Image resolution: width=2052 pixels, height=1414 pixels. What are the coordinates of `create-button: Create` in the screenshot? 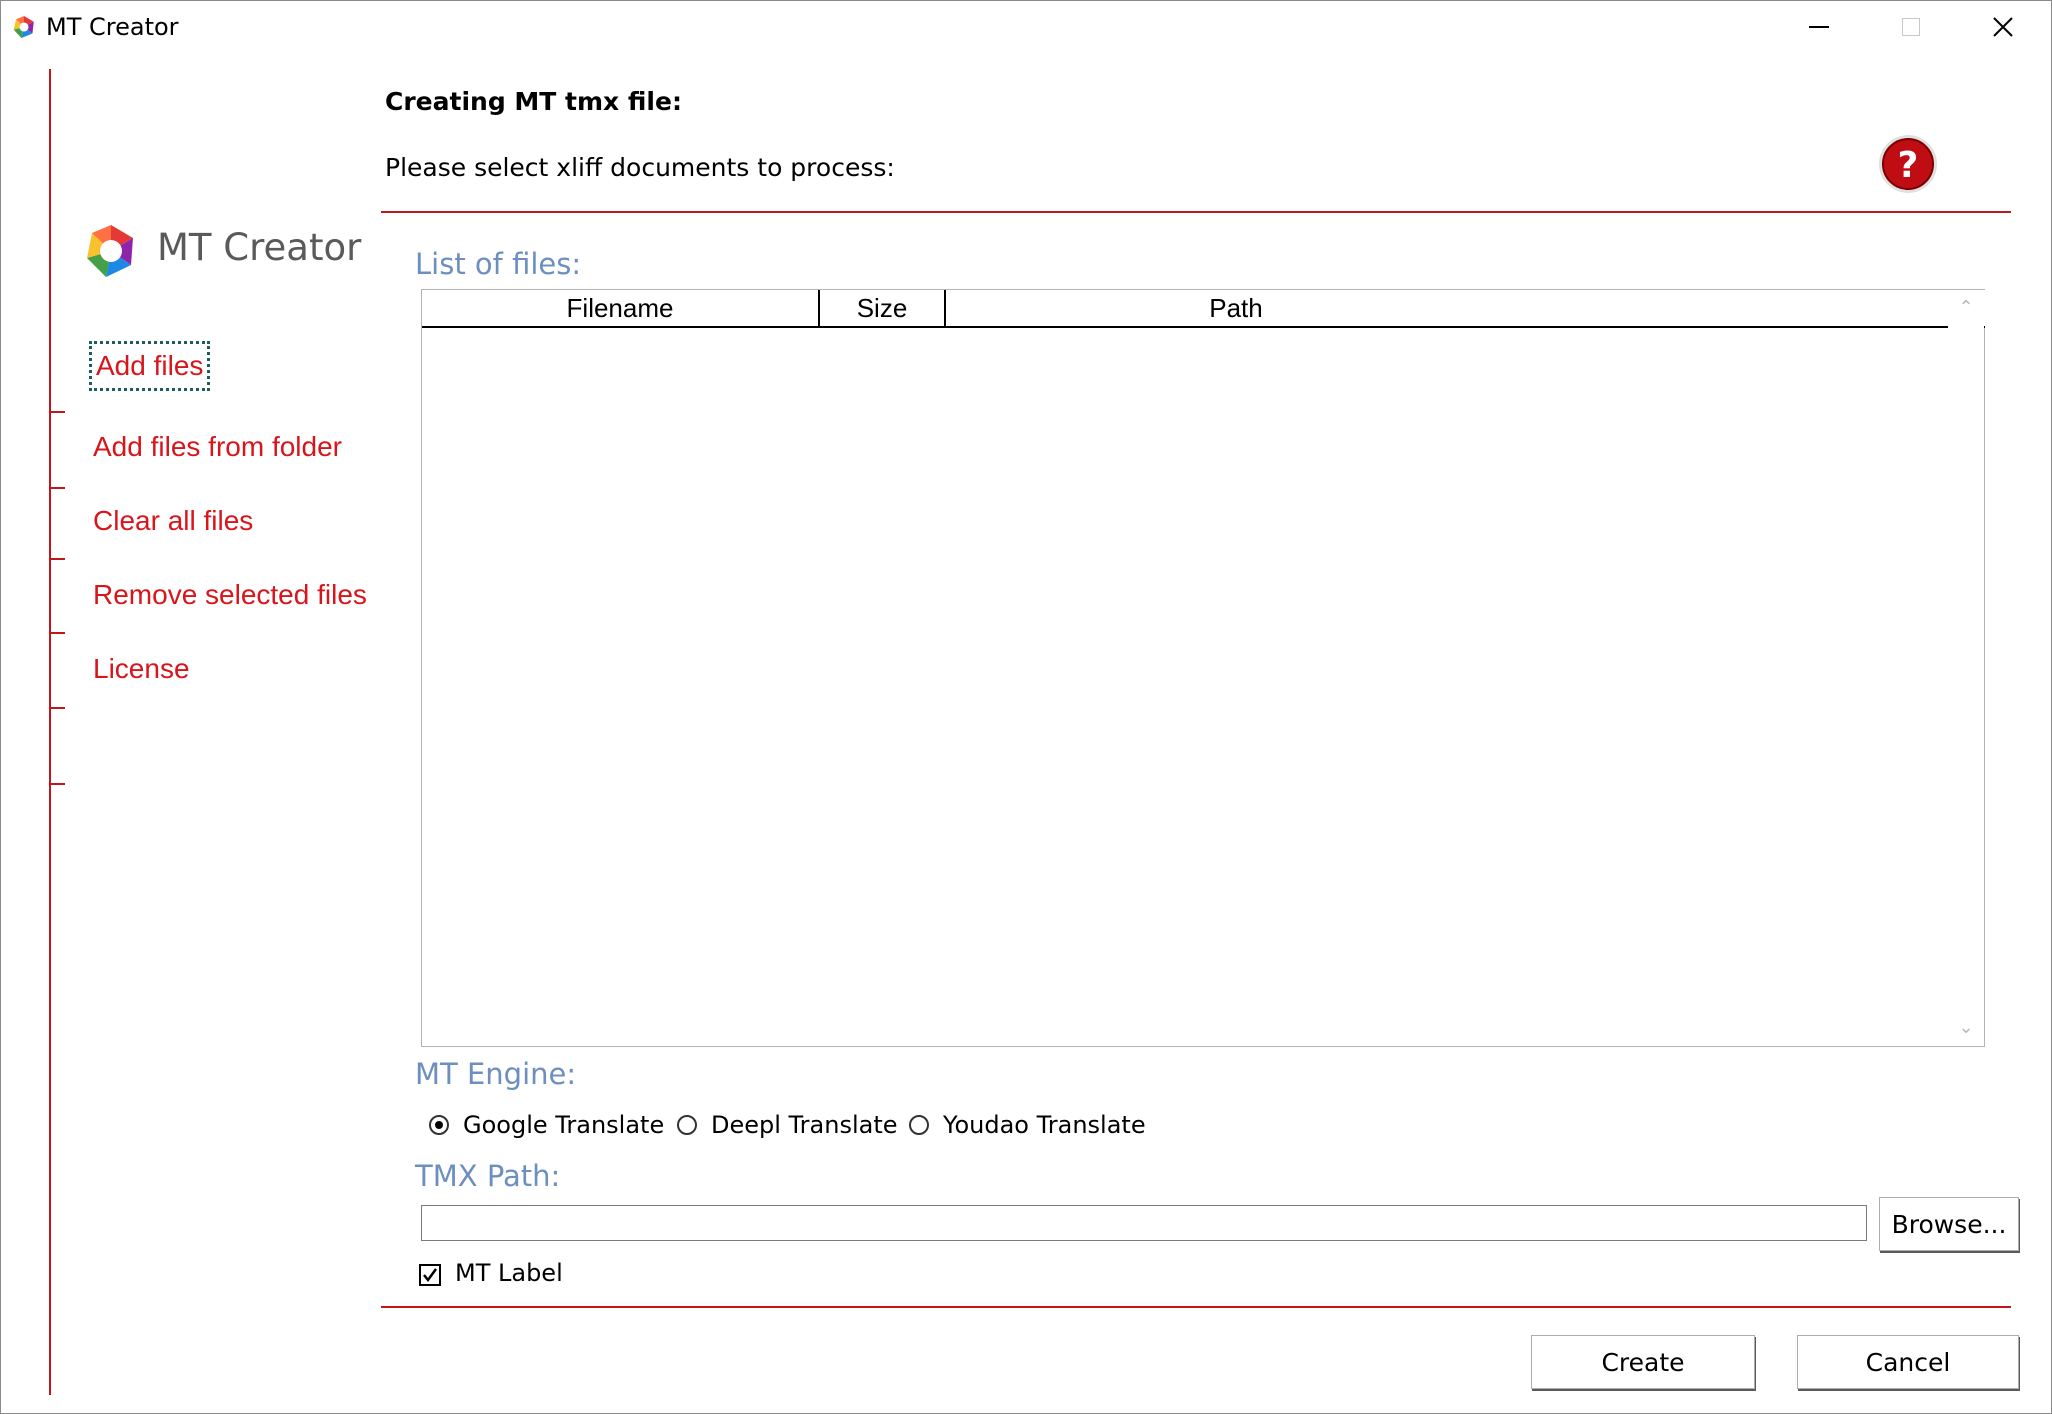 It's located at (1643, 1362).